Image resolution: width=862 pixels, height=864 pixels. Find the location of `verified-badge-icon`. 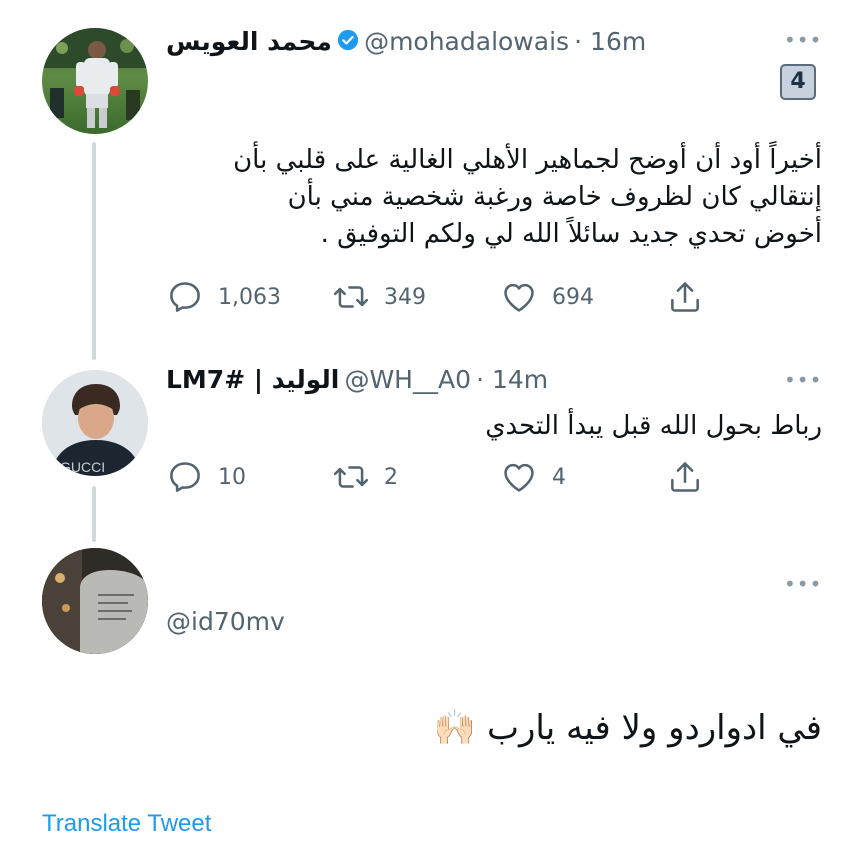

verified-badge-icon is located at coordinates (348, 46).